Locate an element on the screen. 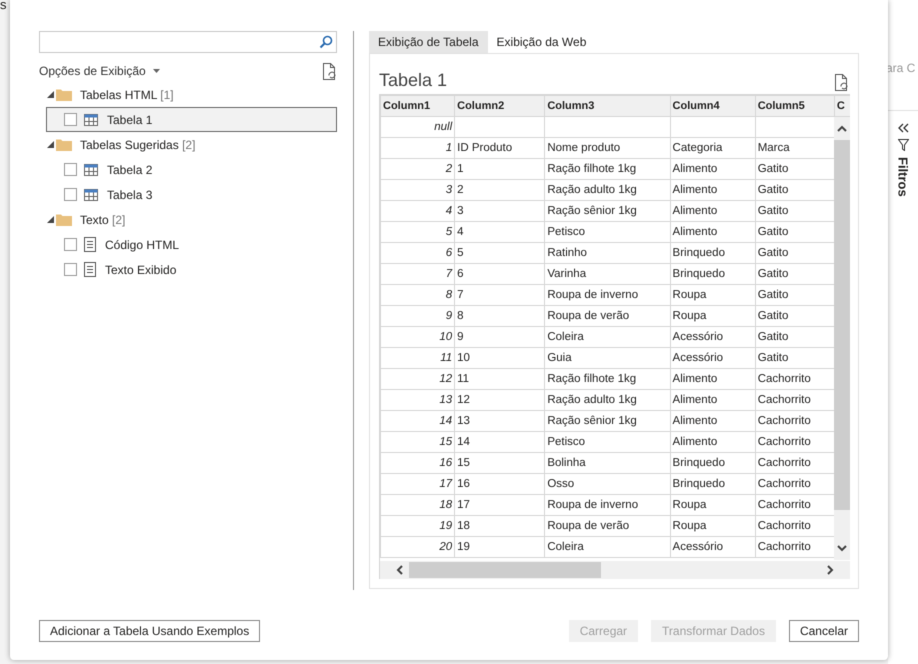 This screenshot has width=918, height=664. search-icon is located at coordinates (326, 42).